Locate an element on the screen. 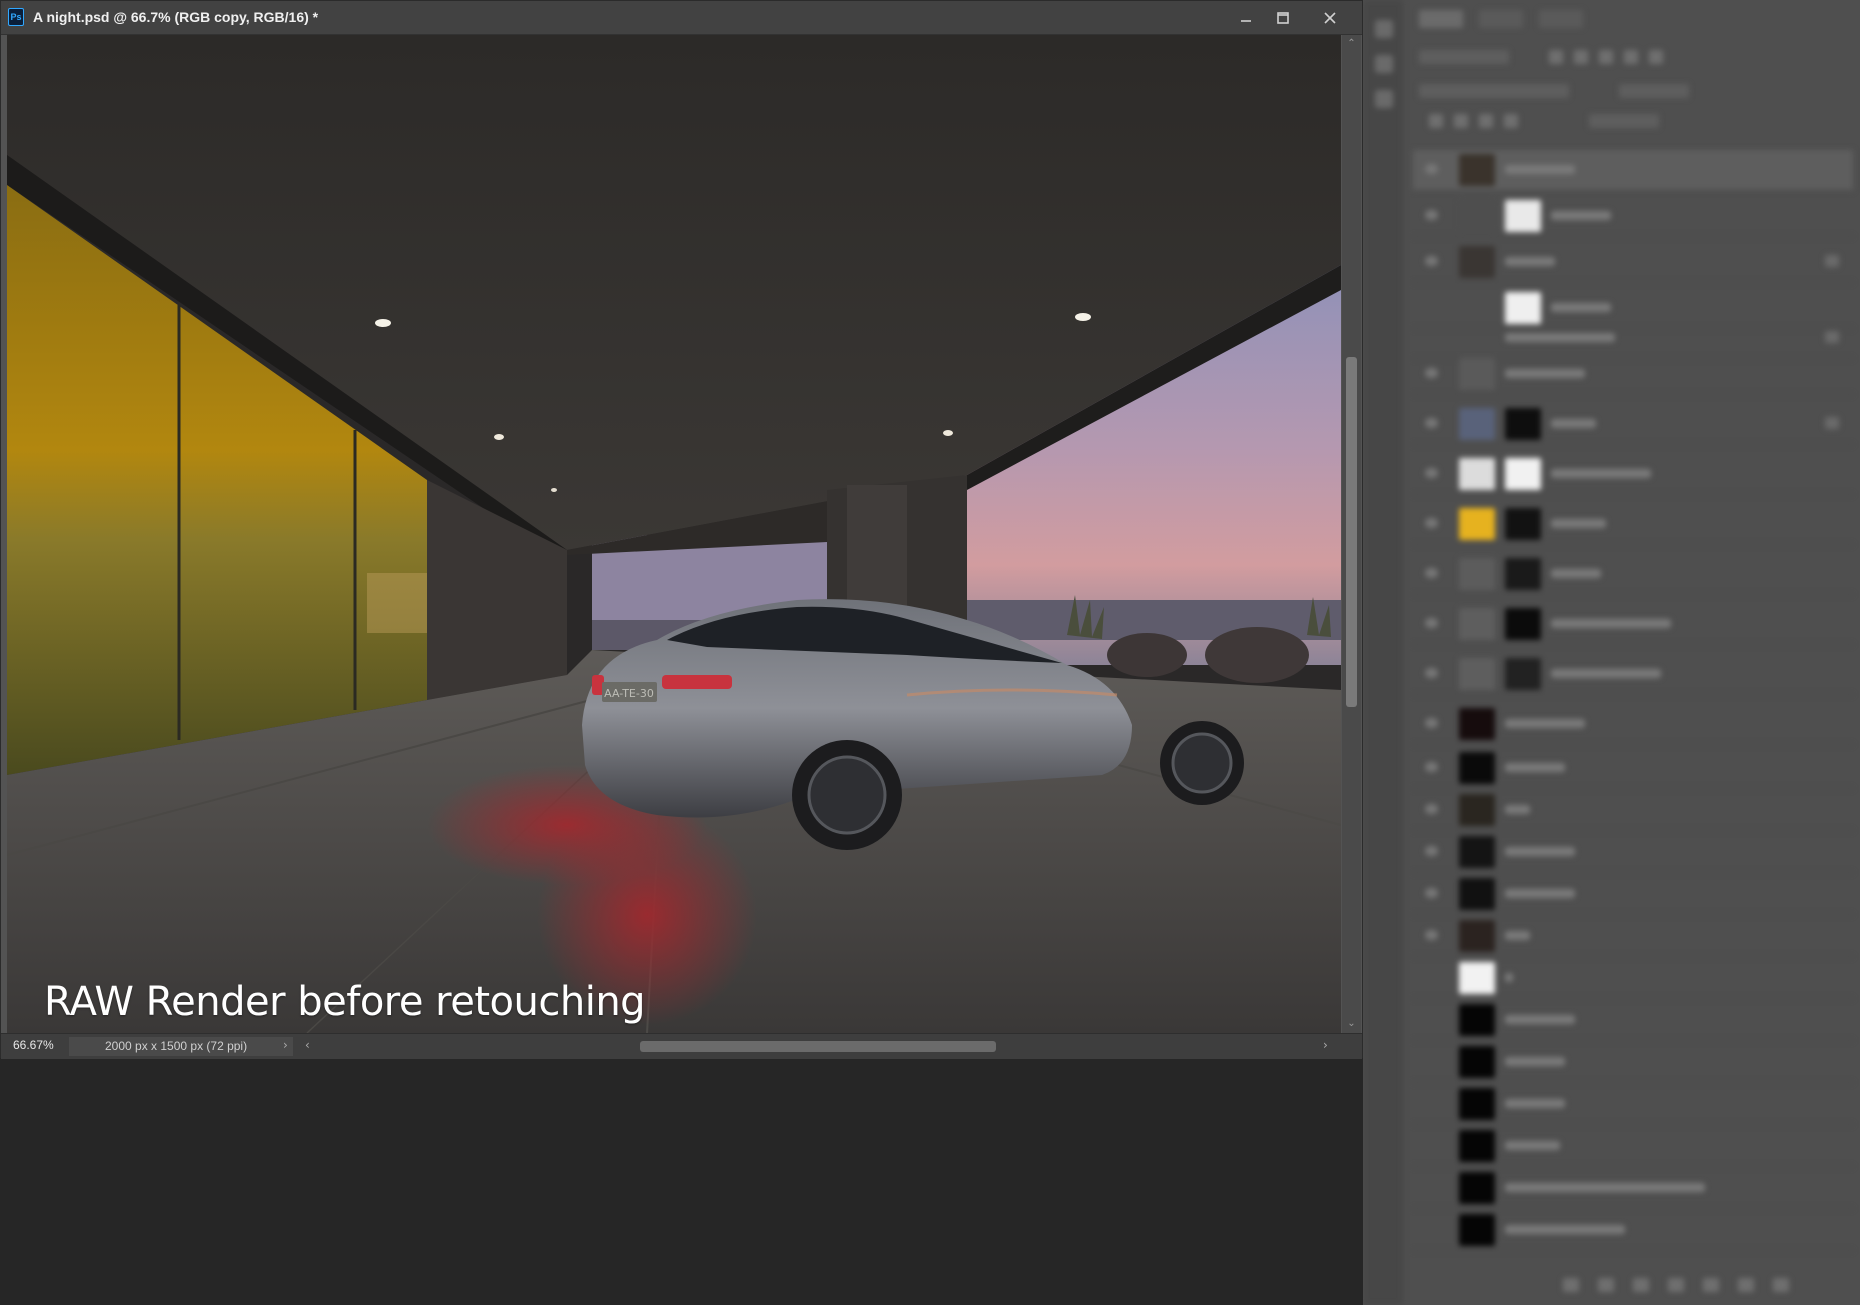 This screenshot has height=1305, width=1860. close-button is located at coordinates (1330, 17).